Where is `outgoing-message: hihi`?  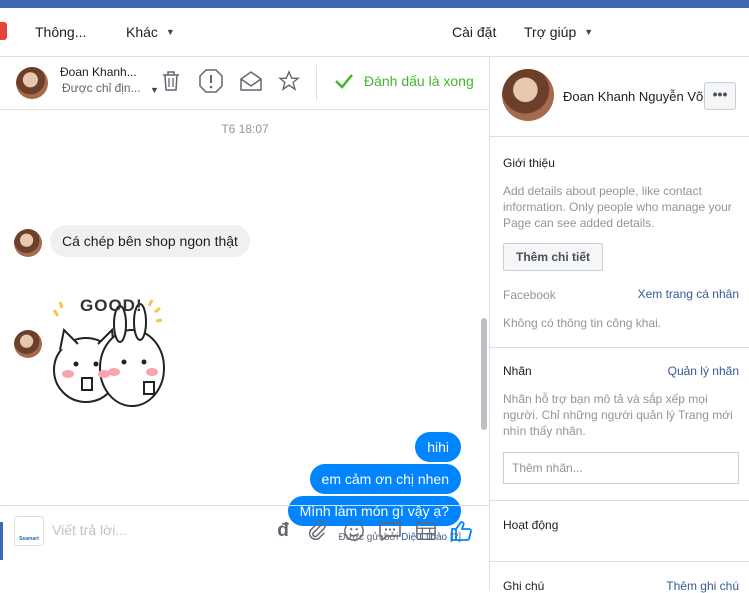 outgoing-message: hihi is located at coordinates (438, 447).